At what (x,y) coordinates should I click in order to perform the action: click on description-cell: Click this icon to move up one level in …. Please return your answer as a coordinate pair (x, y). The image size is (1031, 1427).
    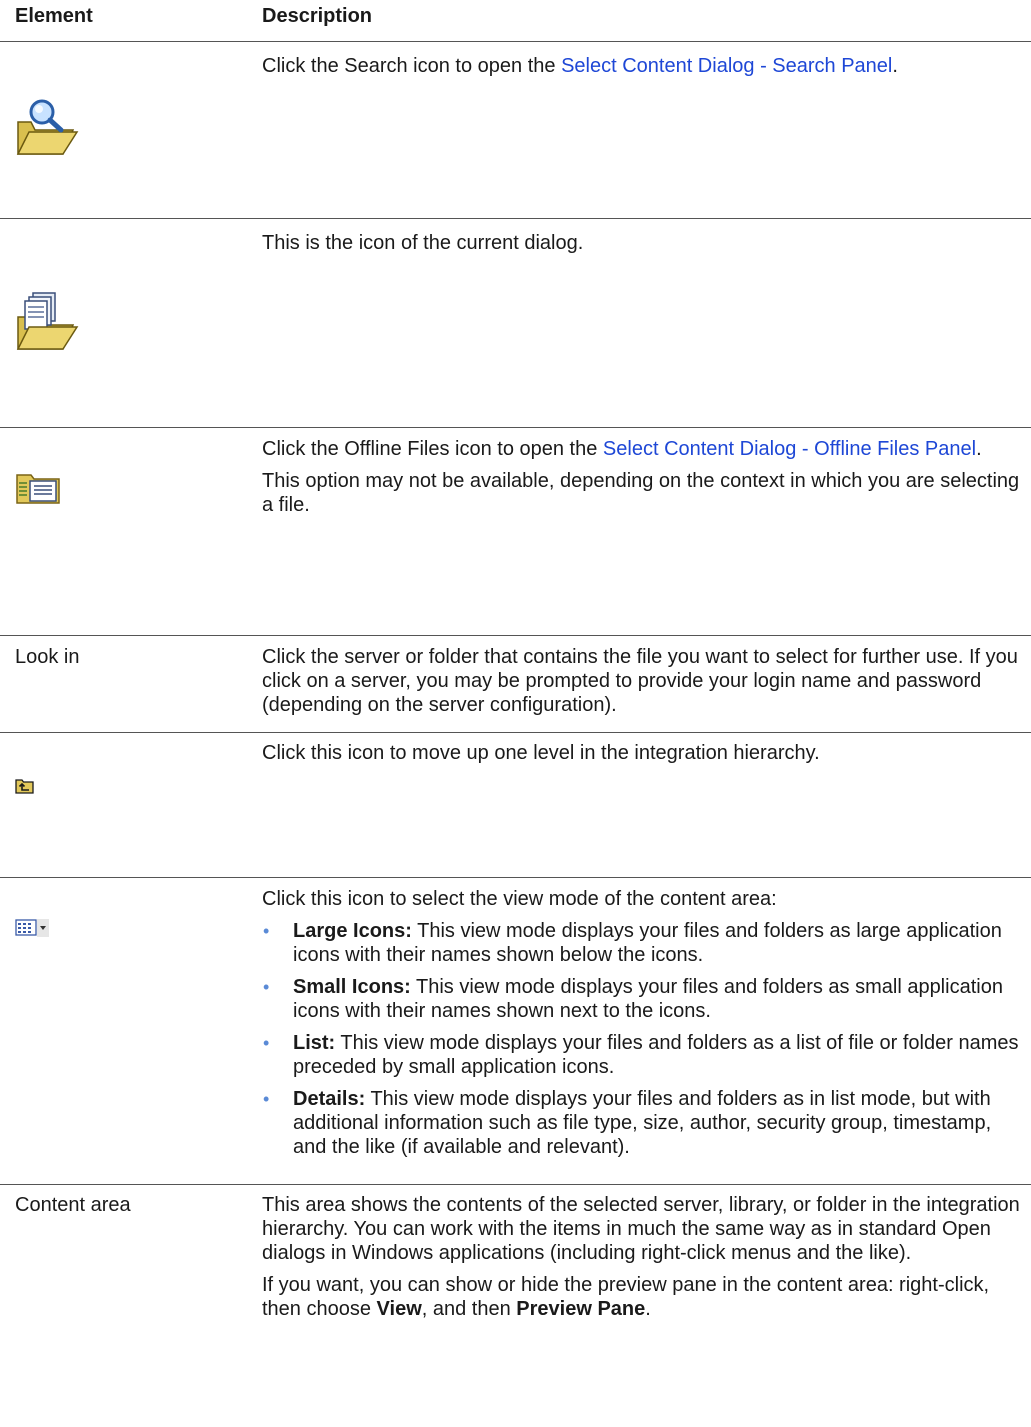
    Looking at the image, I should click on (646, 805).